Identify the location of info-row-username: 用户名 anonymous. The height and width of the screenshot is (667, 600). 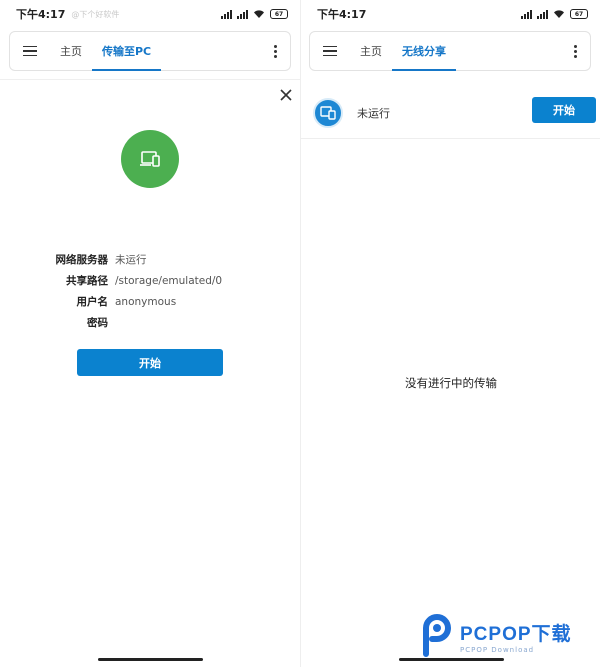
(150, 301).